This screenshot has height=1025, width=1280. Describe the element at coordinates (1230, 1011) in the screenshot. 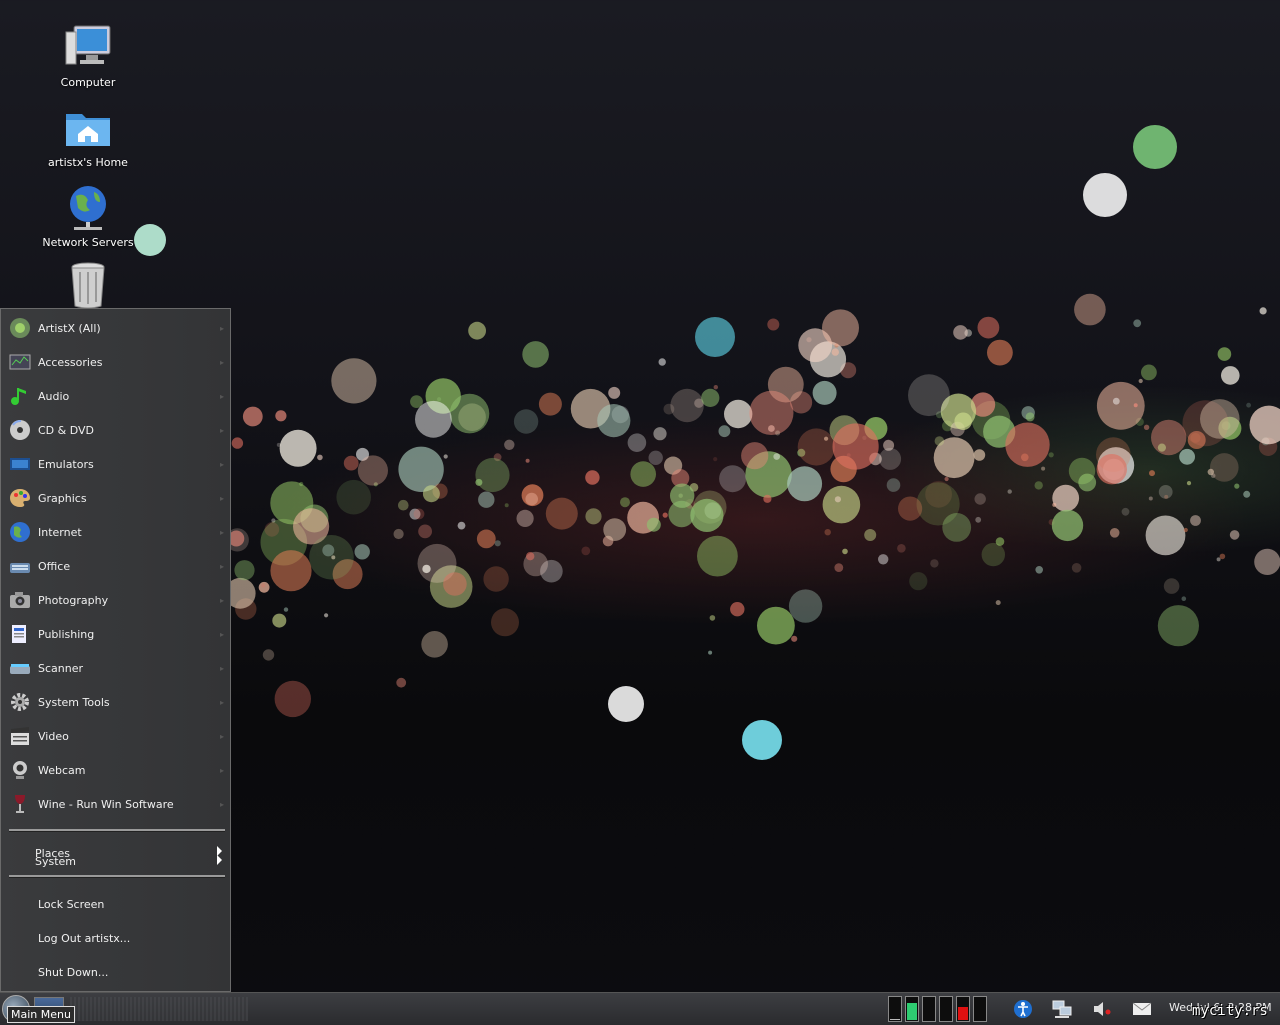

I see `watermark: mycity.rs` at that location.